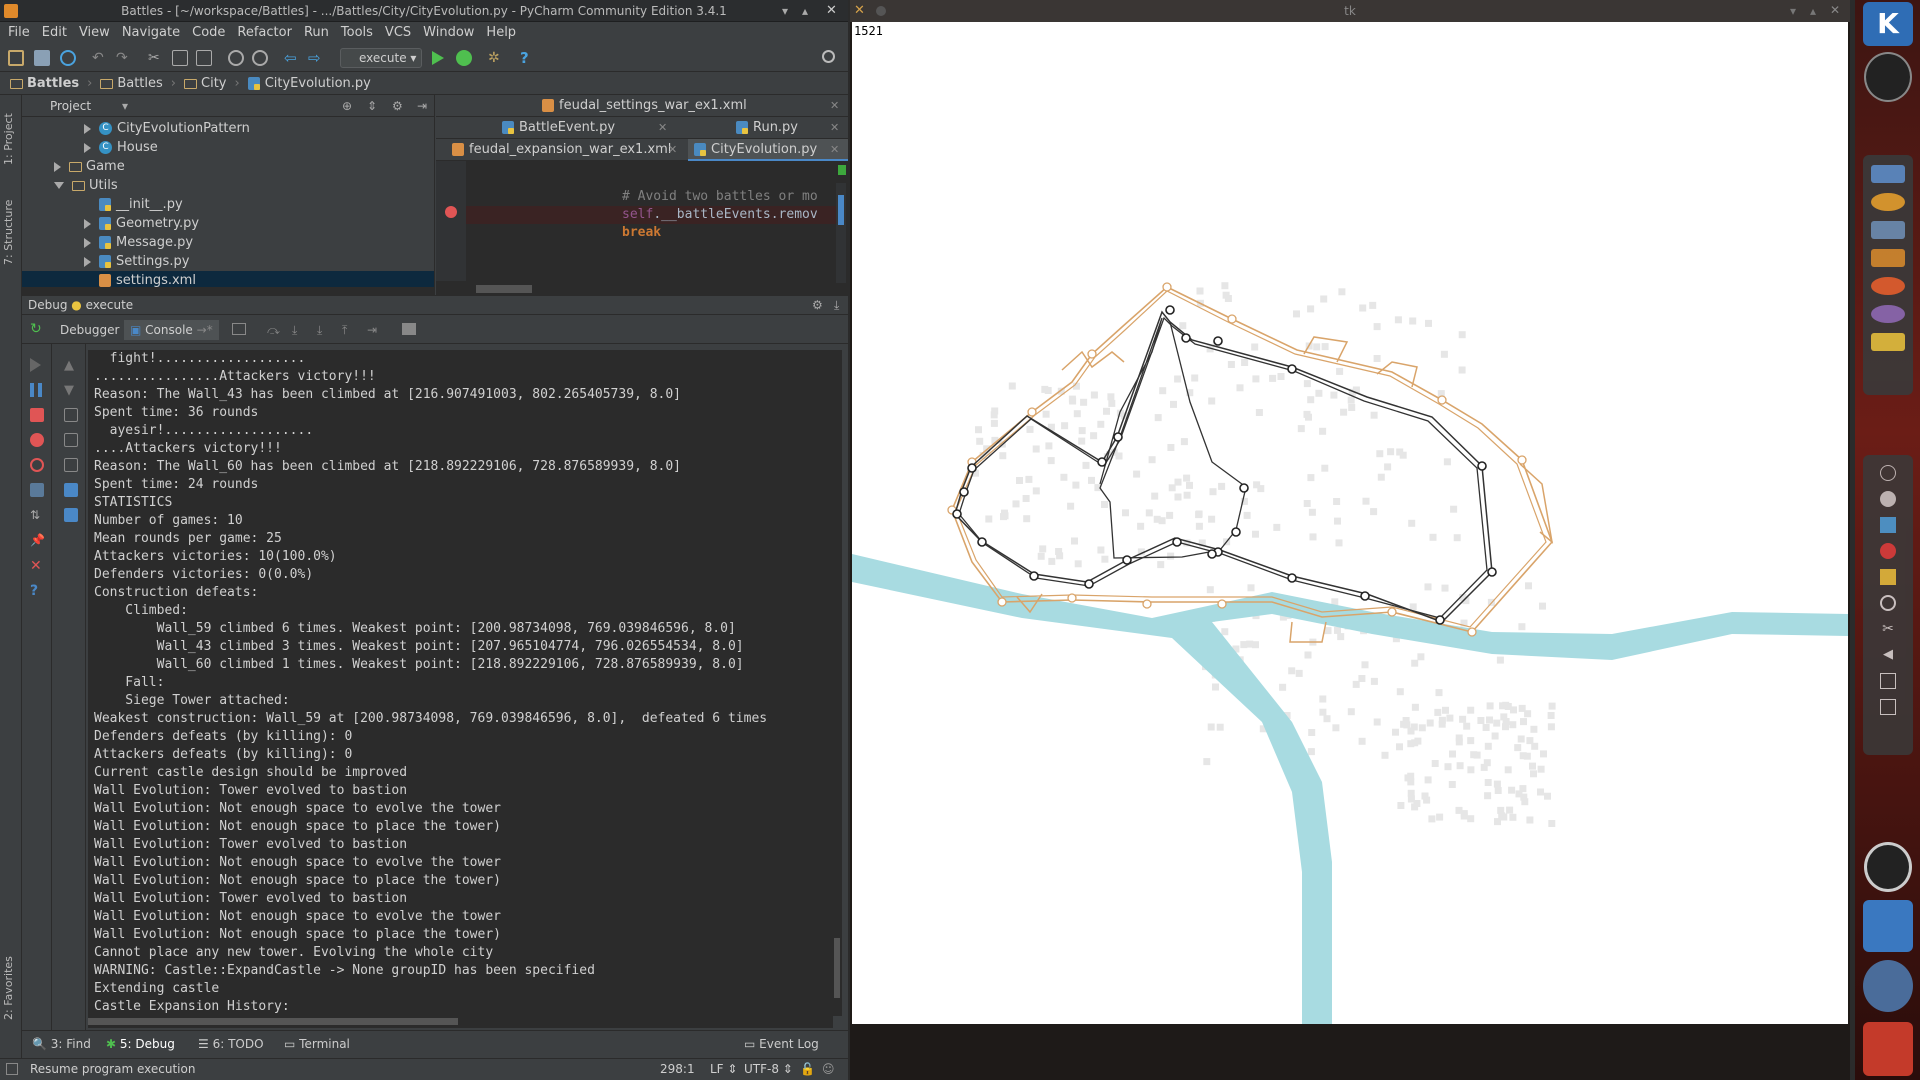  I want to click on editor-hscroll, so click(642, 290).